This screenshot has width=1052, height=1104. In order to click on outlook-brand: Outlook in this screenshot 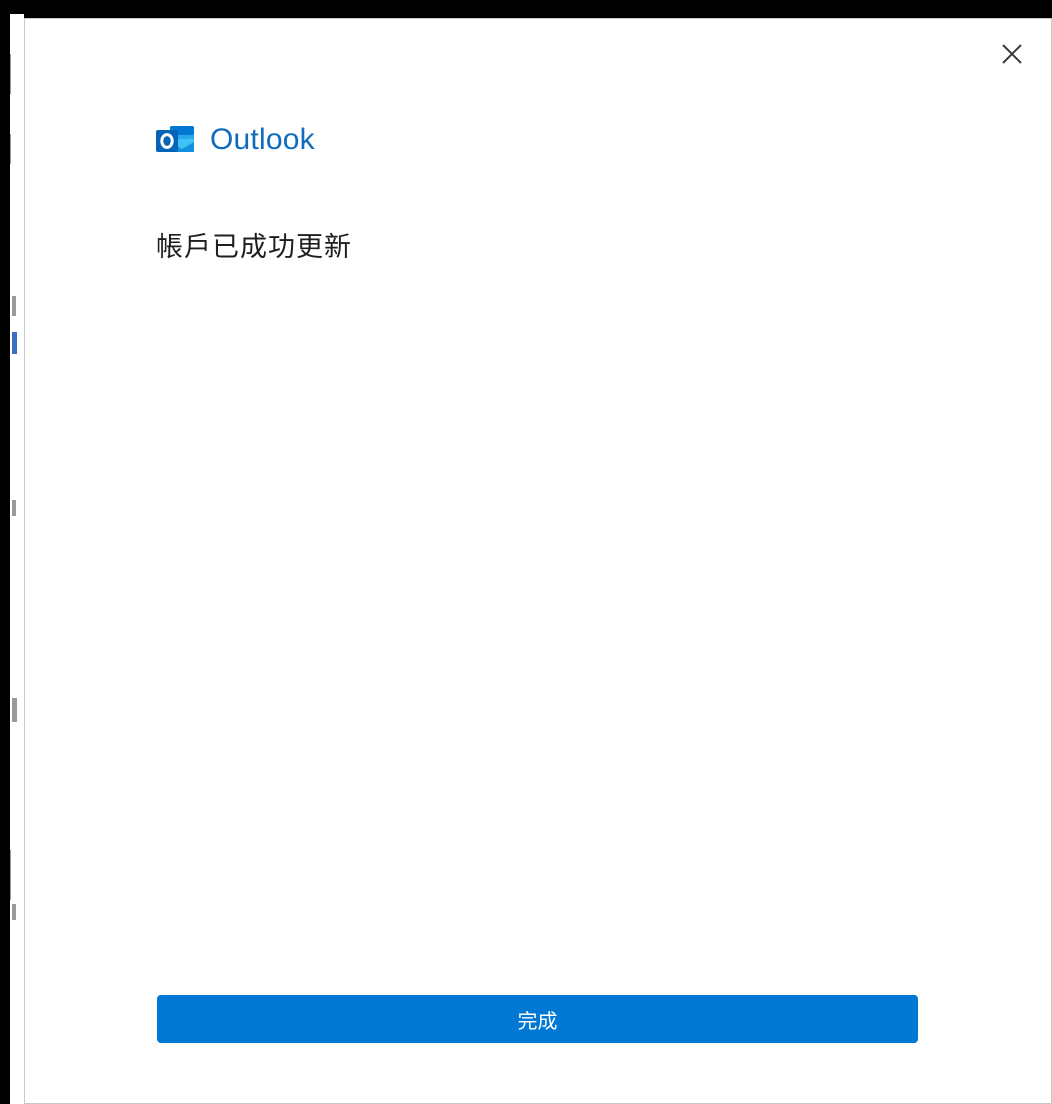, I will do `click(235, 140)`.